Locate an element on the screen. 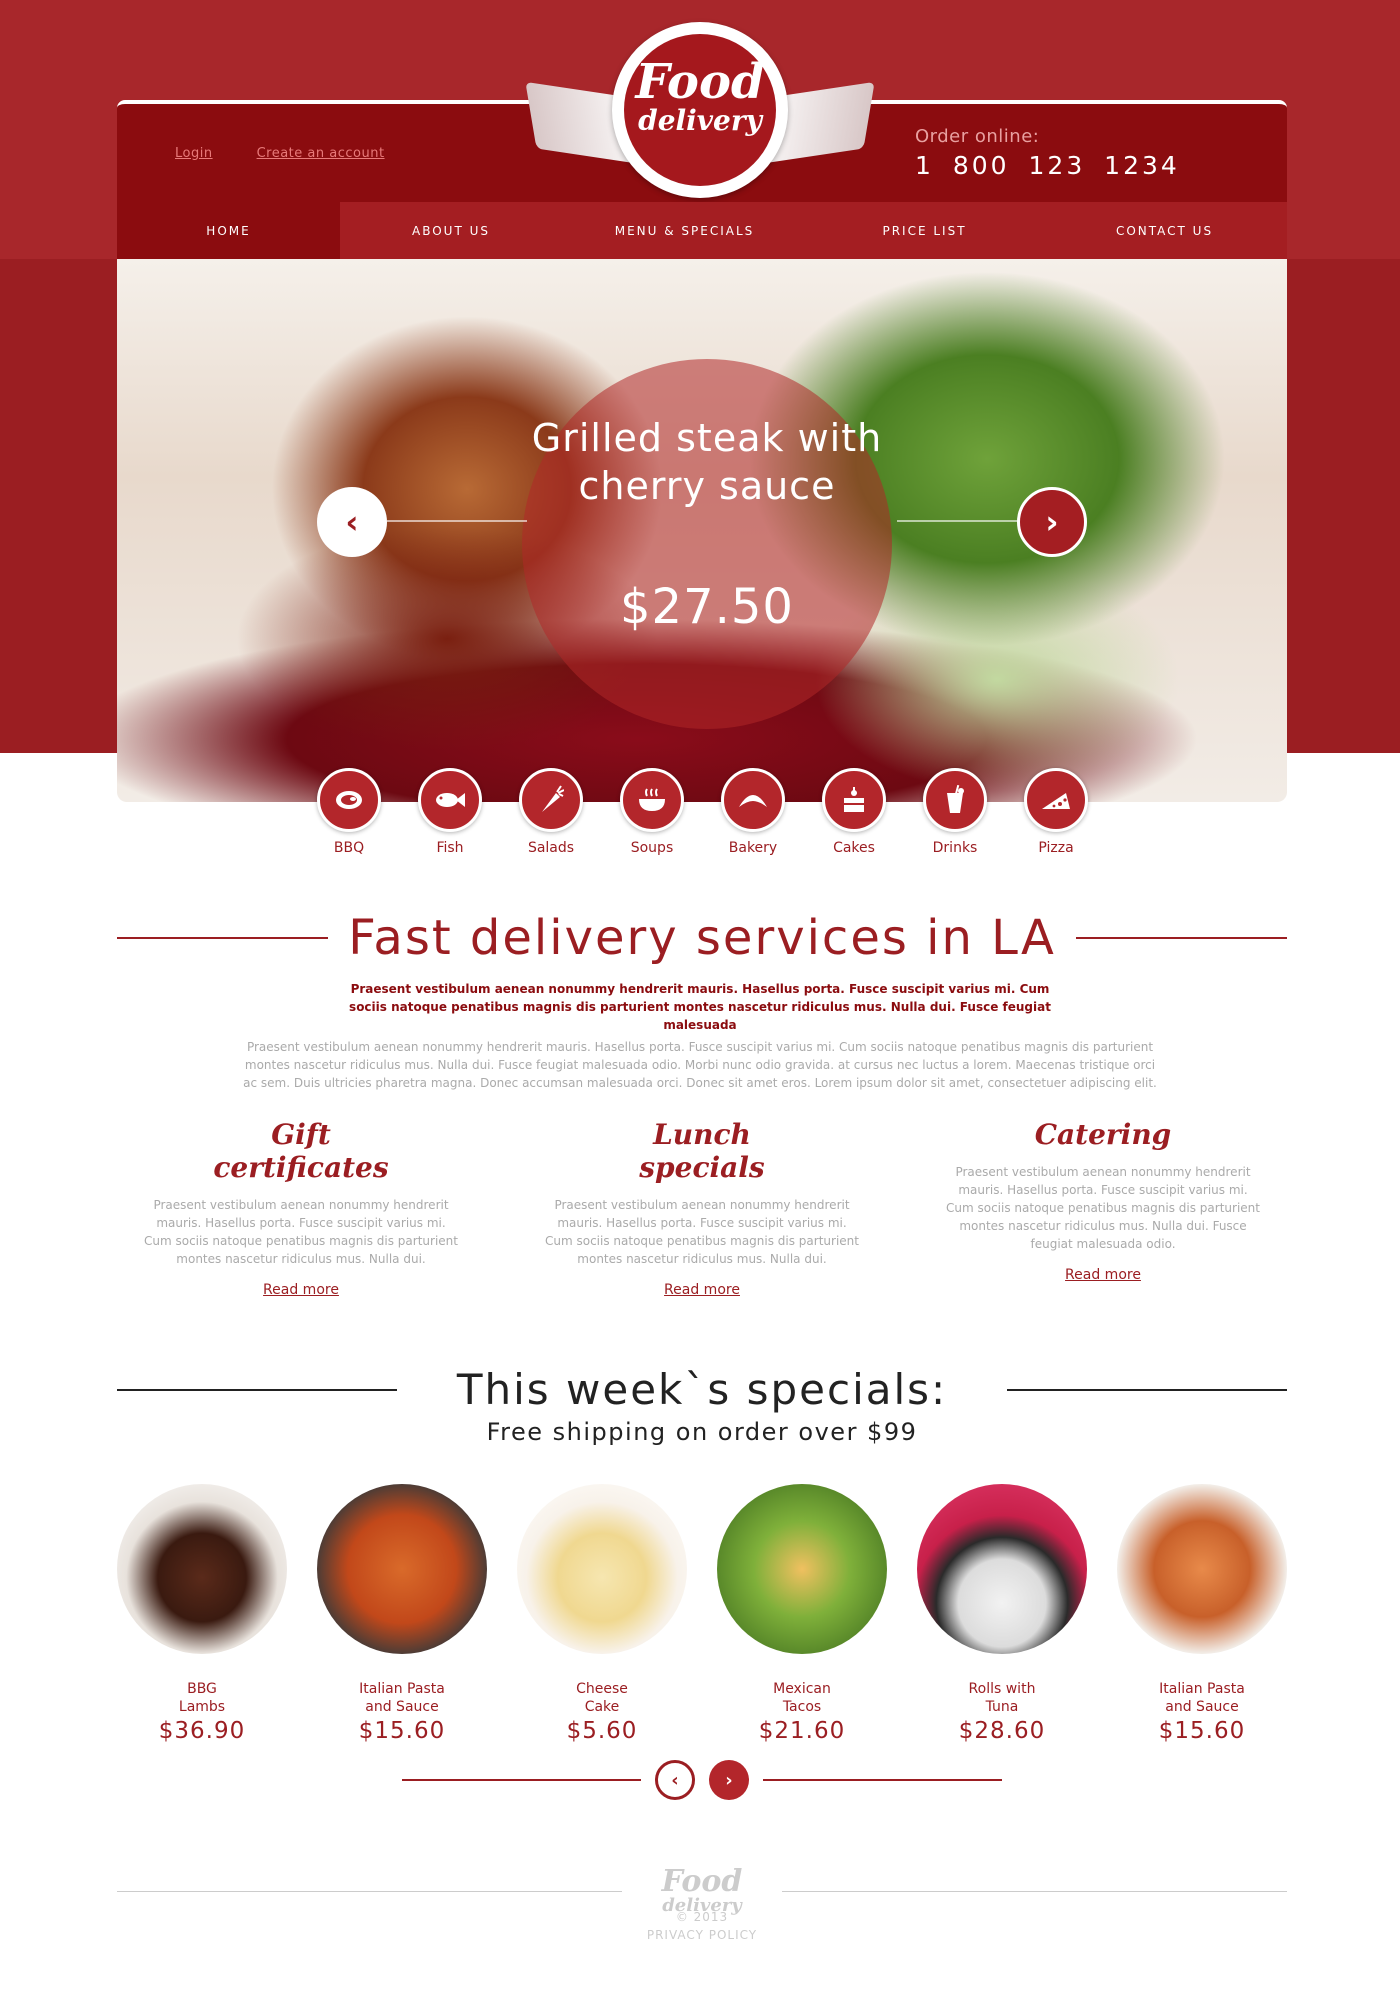 This screenshot has height=2000, width=1400. create-account-link: Create an account is located at coordinates (321, 153).